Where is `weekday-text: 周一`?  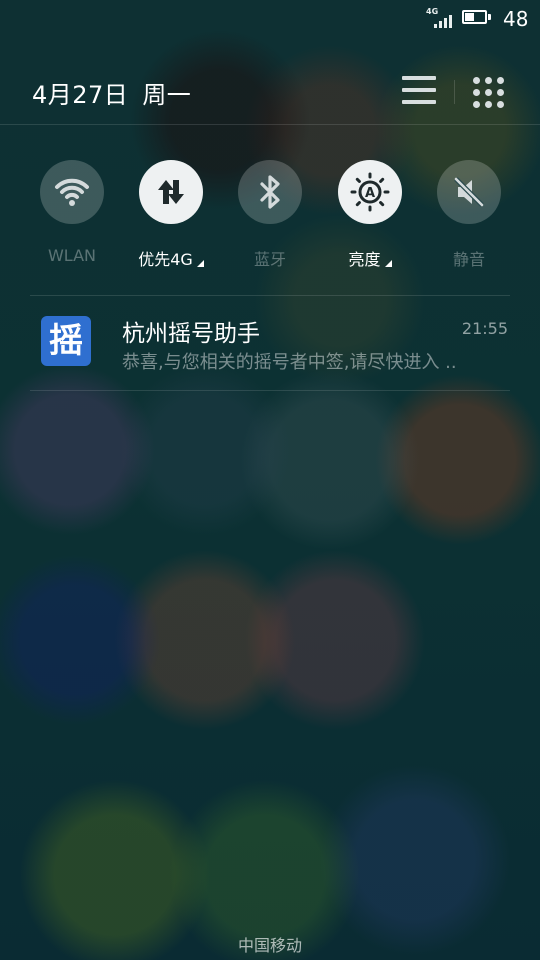 weekday-text: 周一 is located at coordinates (167, 95).